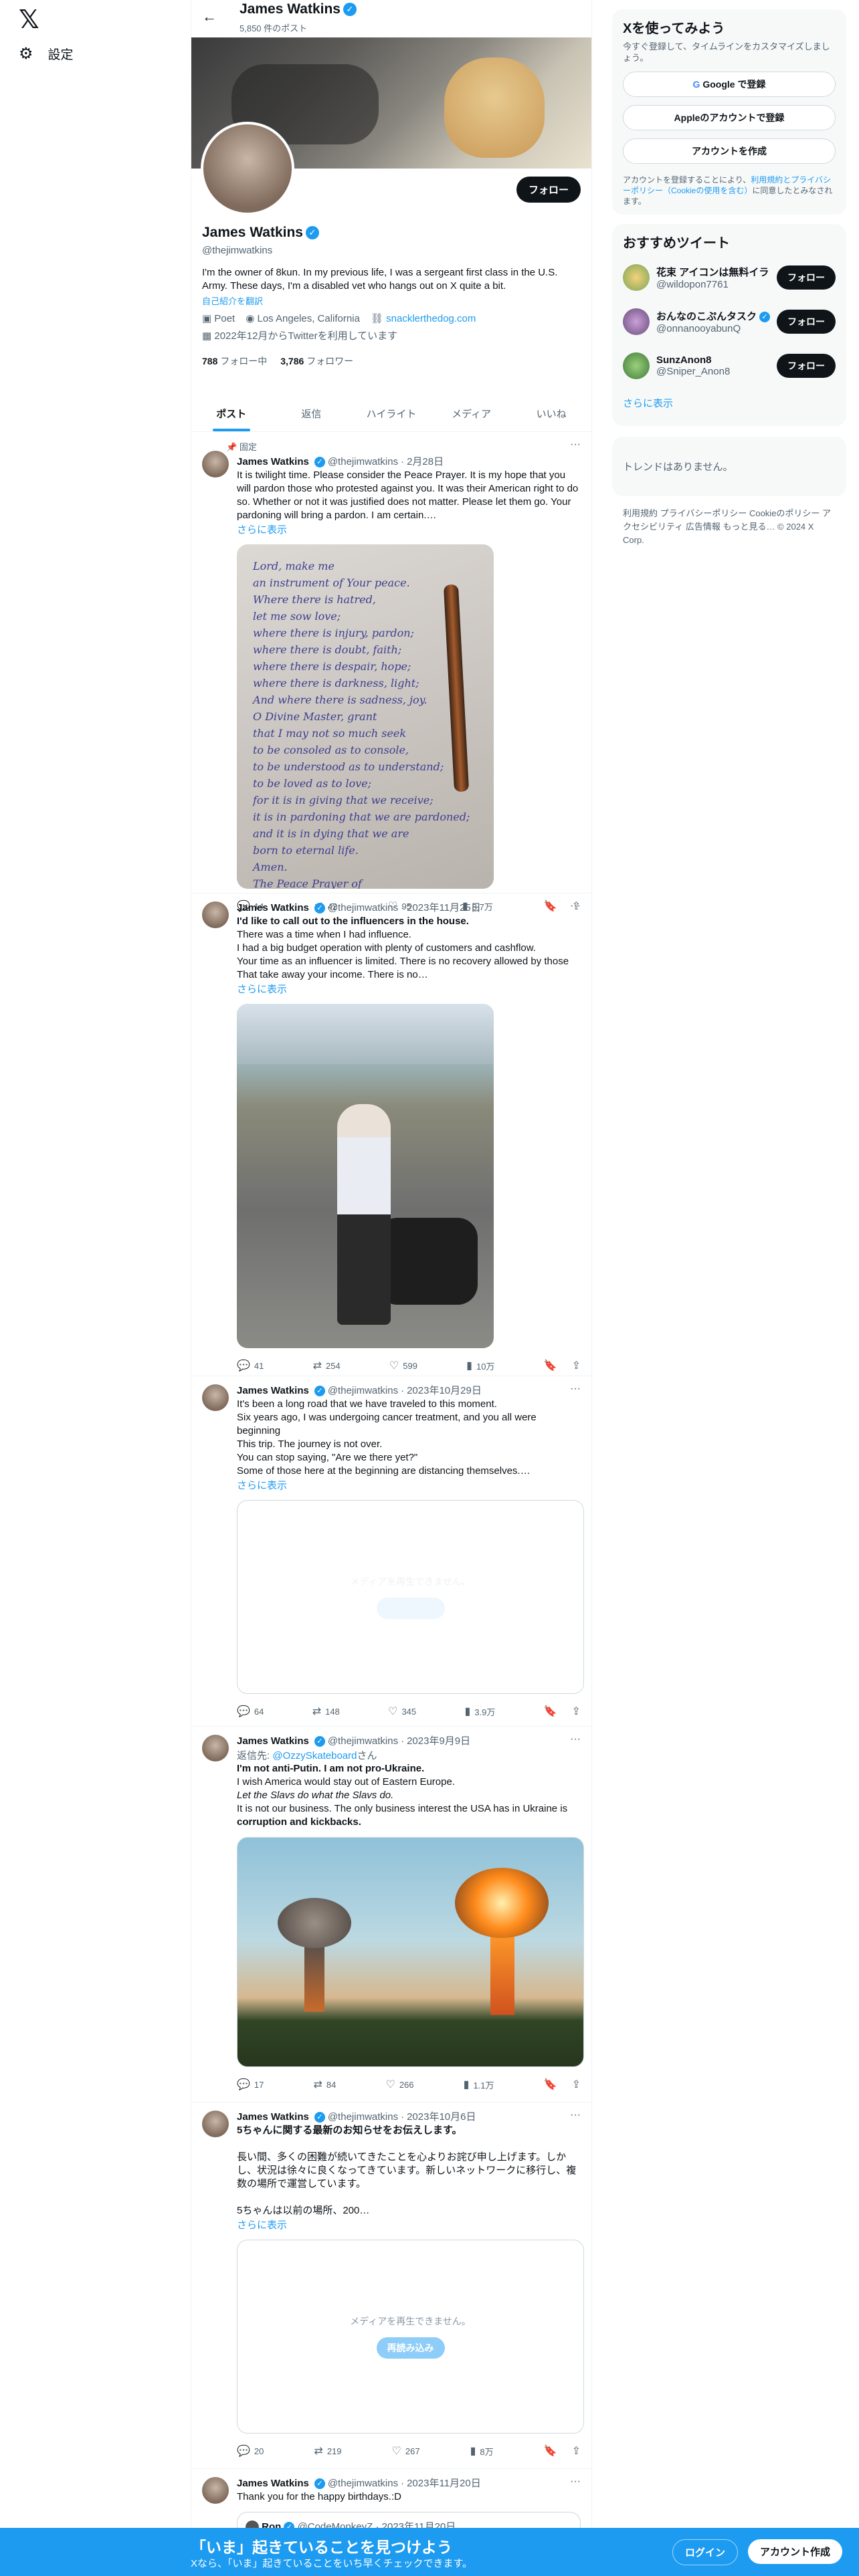 Image resolution: width=859 pixels, height=2576 pixels. Describe the element at coordinates (730, 322) in the screenshot. I see `recommended-user: おんなのこぷんタスク ✓ @onnanooyabunQ フォロー` at that location.